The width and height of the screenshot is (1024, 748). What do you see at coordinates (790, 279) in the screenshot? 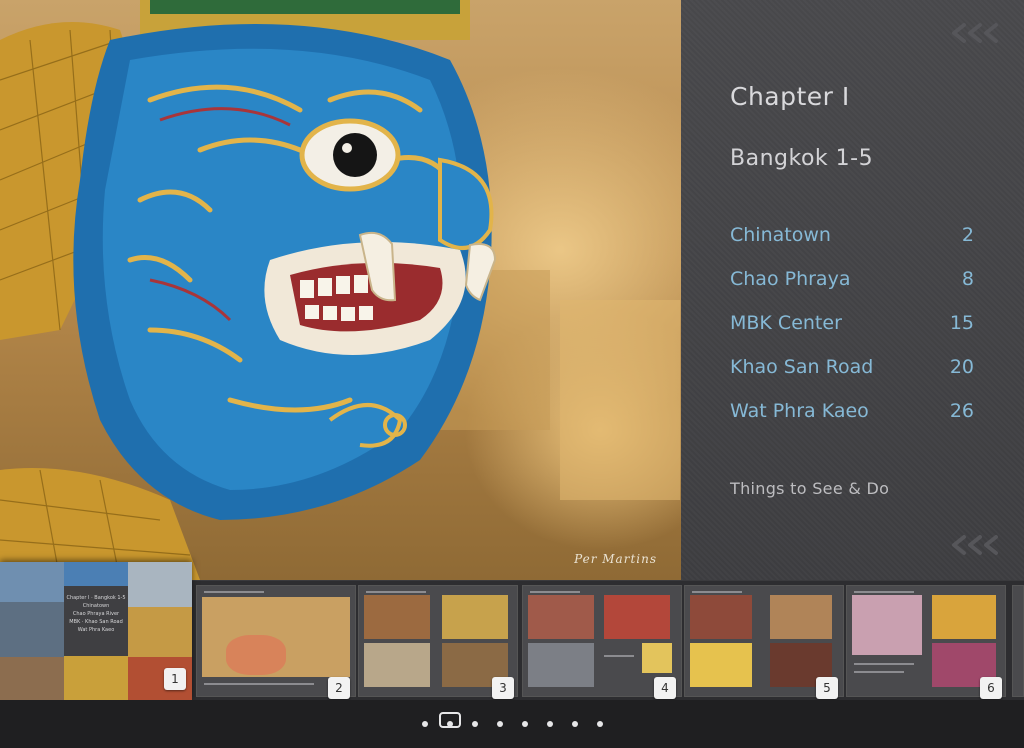
I see `toc-item-label: Chao Phraya` at bounding box center [790, 279].